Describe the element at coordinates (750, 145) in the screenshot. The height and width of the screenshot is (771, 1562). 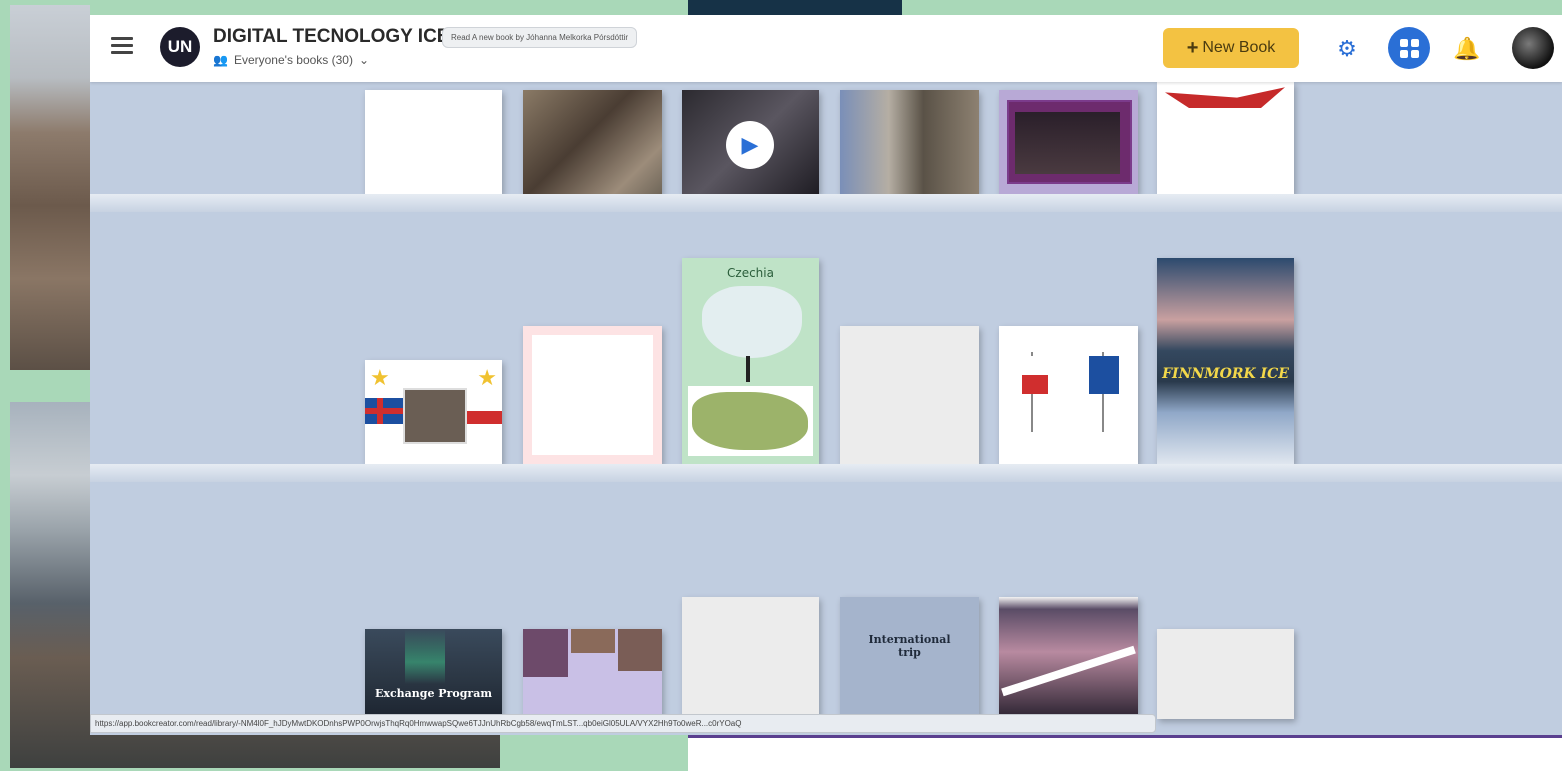
I see `play-icon: ▶` at that location.